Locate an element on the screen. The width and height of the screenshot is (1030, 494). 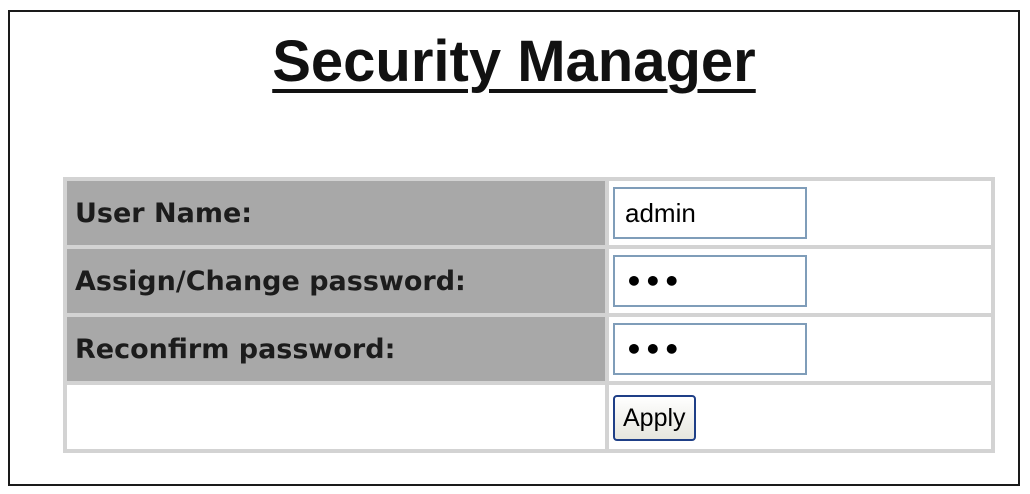
page-title-text: Security Manager is located at coordinates (514, 61).